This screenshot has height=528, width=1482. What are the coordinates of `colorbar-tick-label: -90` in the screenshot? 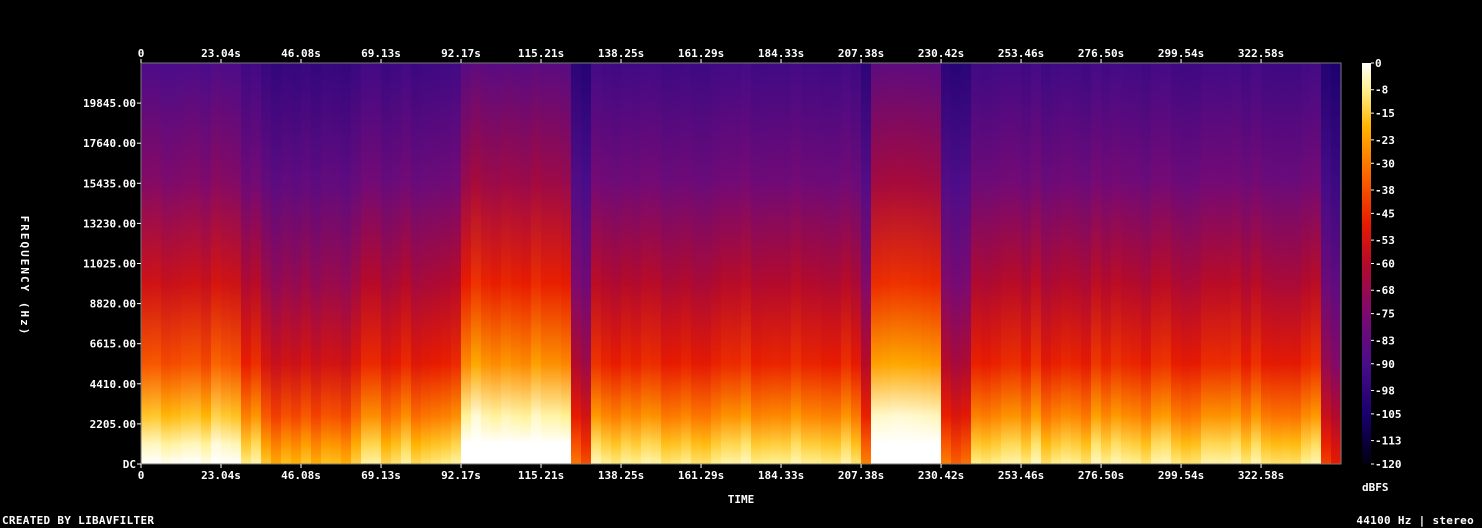 It's located at (1385, 364).